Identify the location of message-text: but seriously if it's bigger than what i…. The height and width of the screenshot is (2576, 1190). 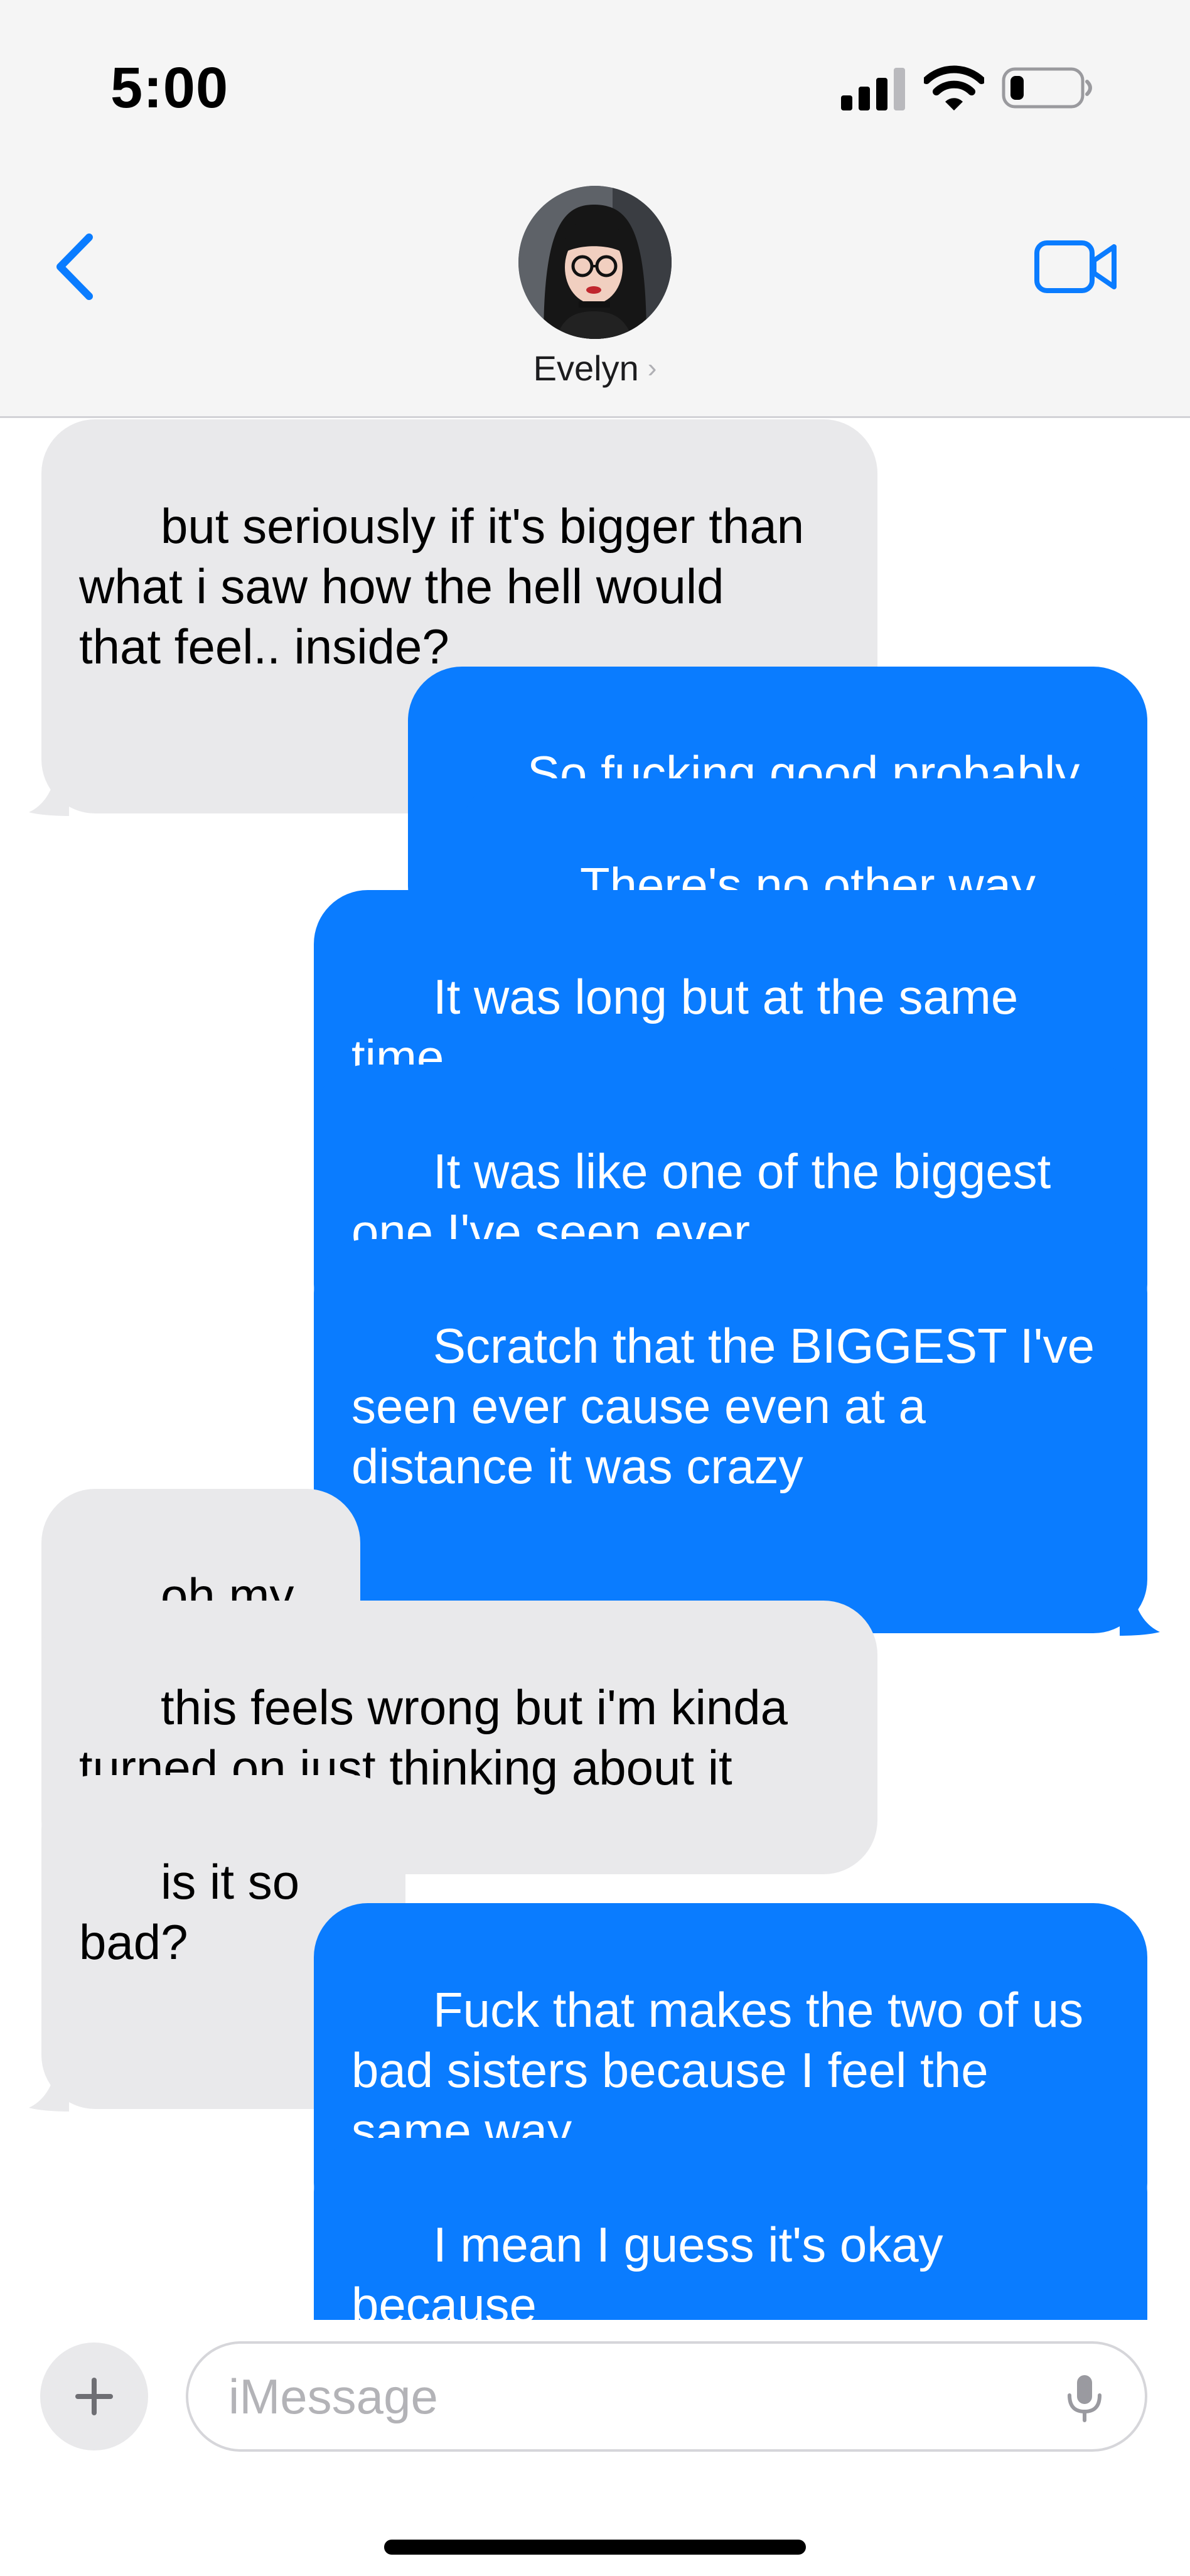
(442, 586).